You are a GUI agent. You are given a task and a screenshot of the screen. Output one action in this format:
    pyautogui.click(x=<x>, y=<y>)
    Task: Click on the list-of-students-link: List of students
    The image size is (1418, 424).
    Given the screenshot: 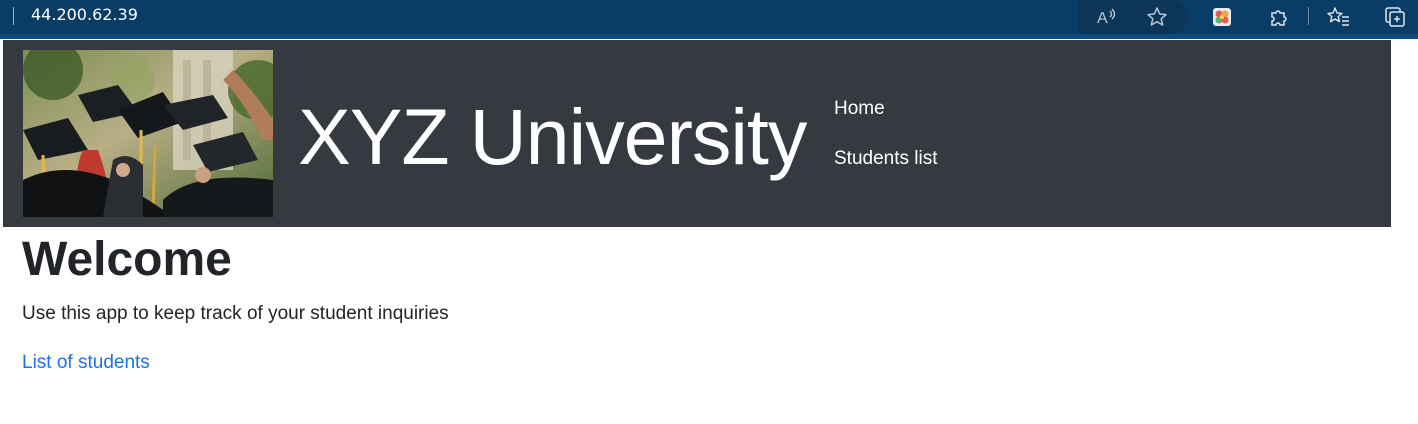 What is the action you would take?
    pyautogui.click(x=86, y=363)
    